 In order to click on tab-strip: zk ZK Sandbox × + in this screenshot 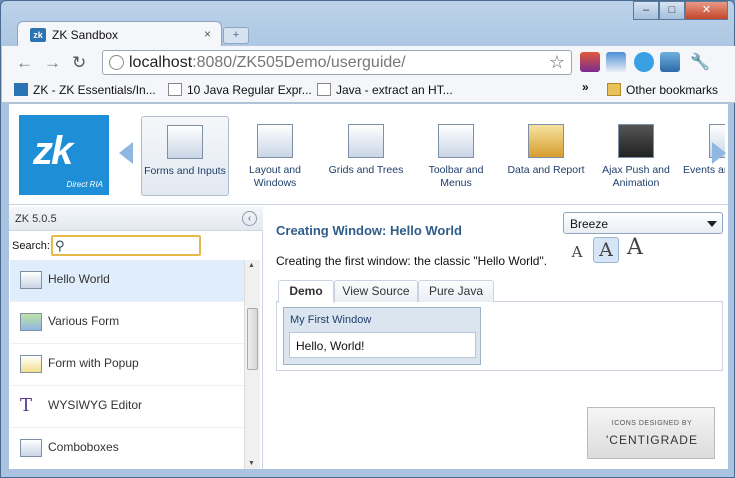, I will do `click(368, 33)`.